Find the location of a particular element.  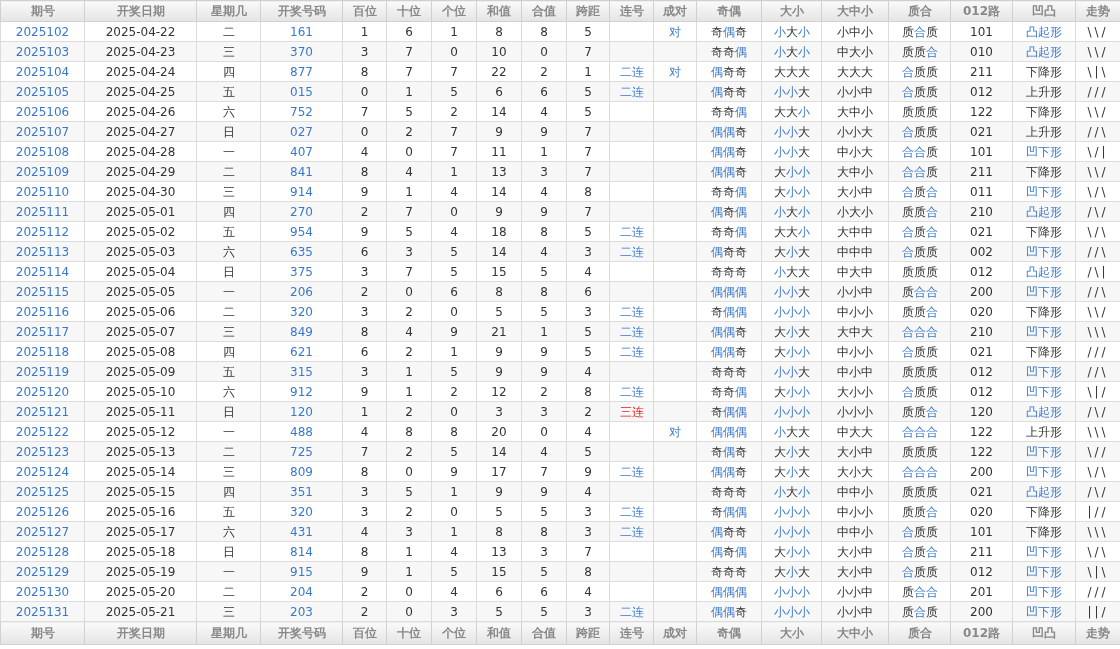

table-cell: 日 is located at coordinates (228, 551).